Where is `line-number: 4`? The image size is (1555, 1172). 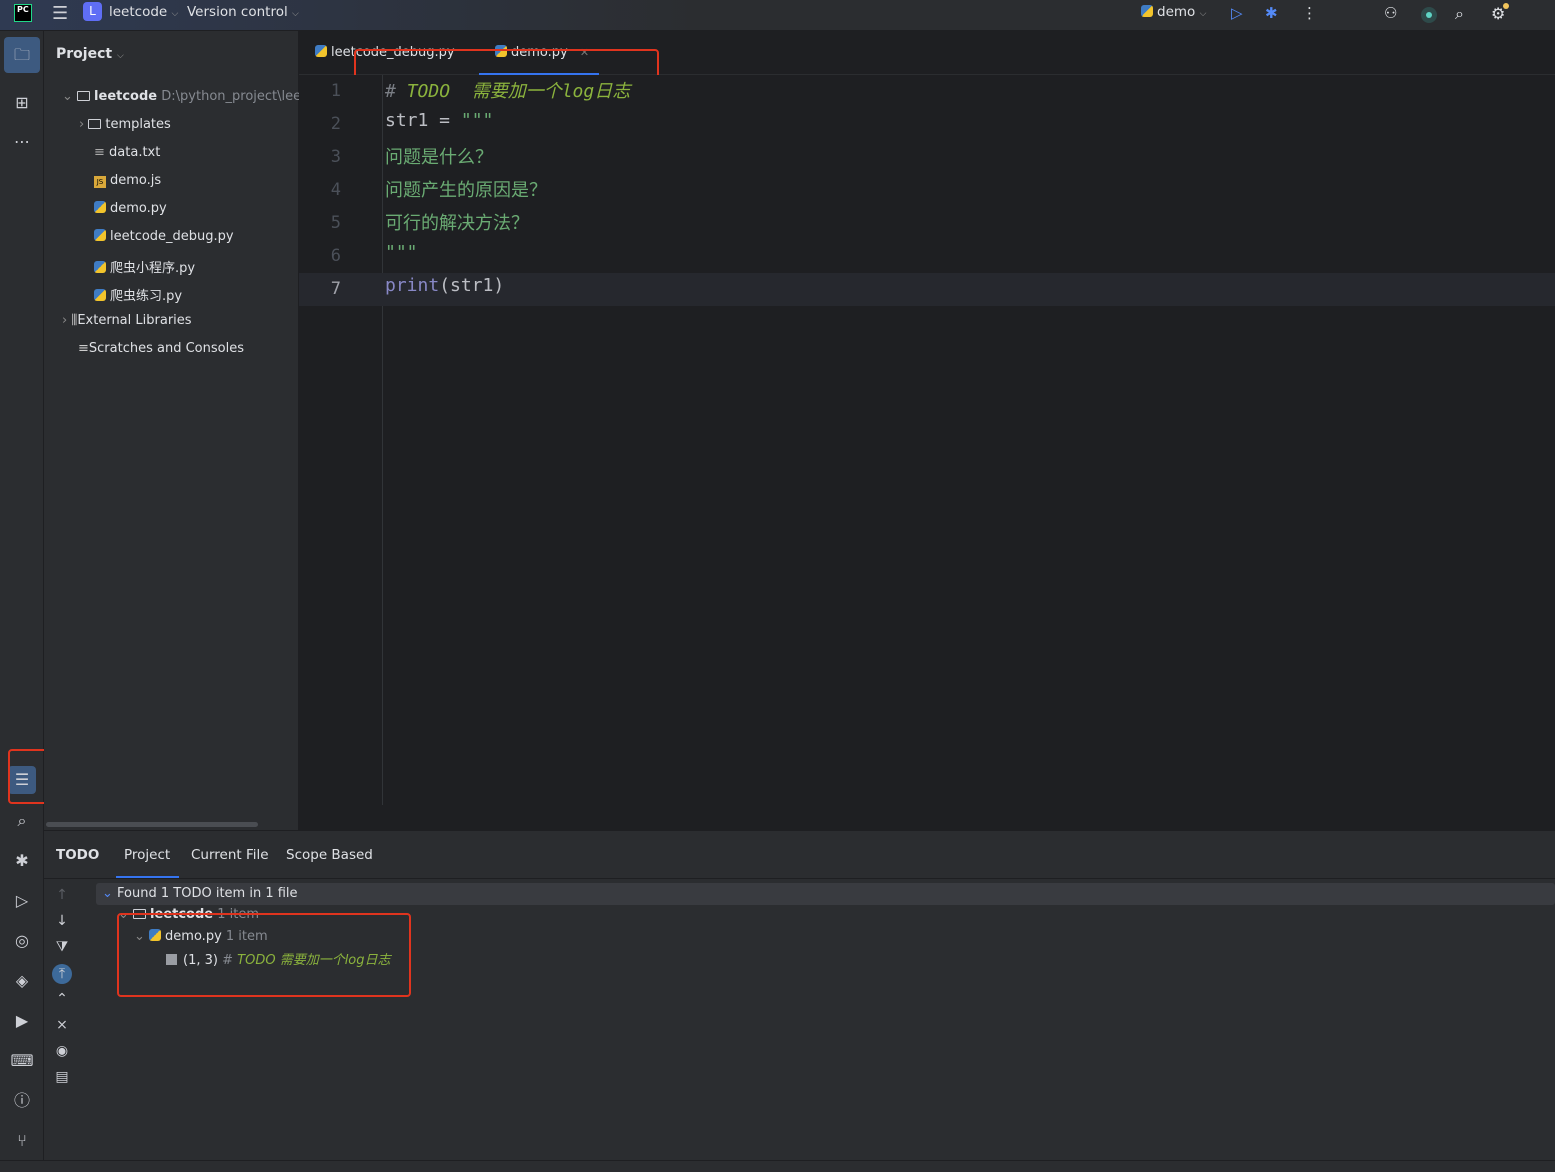 line-number: 4 is located at coordinates (335, 190).